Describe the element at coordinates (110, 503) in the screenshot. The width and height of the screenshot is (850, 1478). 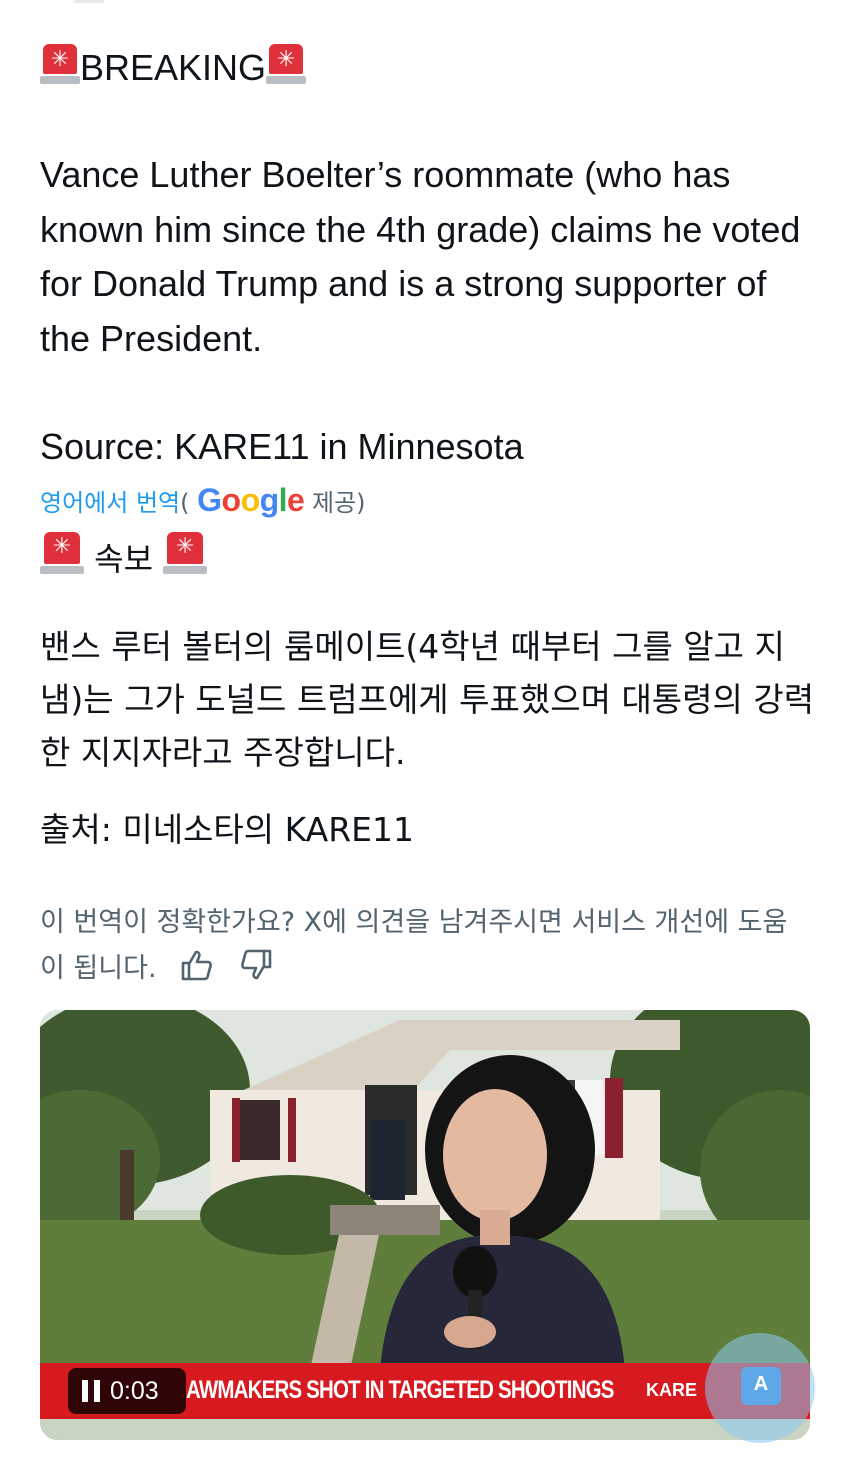
I see `translated-from-link: 영어에서 번역` at that location.